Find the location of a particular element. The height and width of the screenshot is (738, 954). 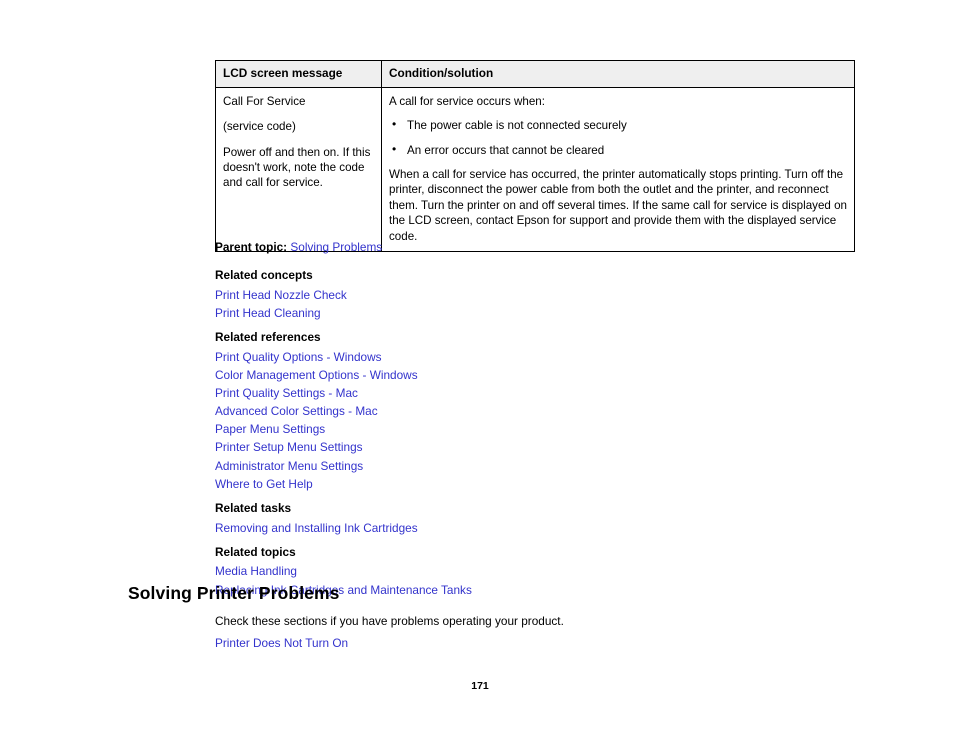

table-header-row: LCD screen message Condition/solution is located at coordinates (535, 74).